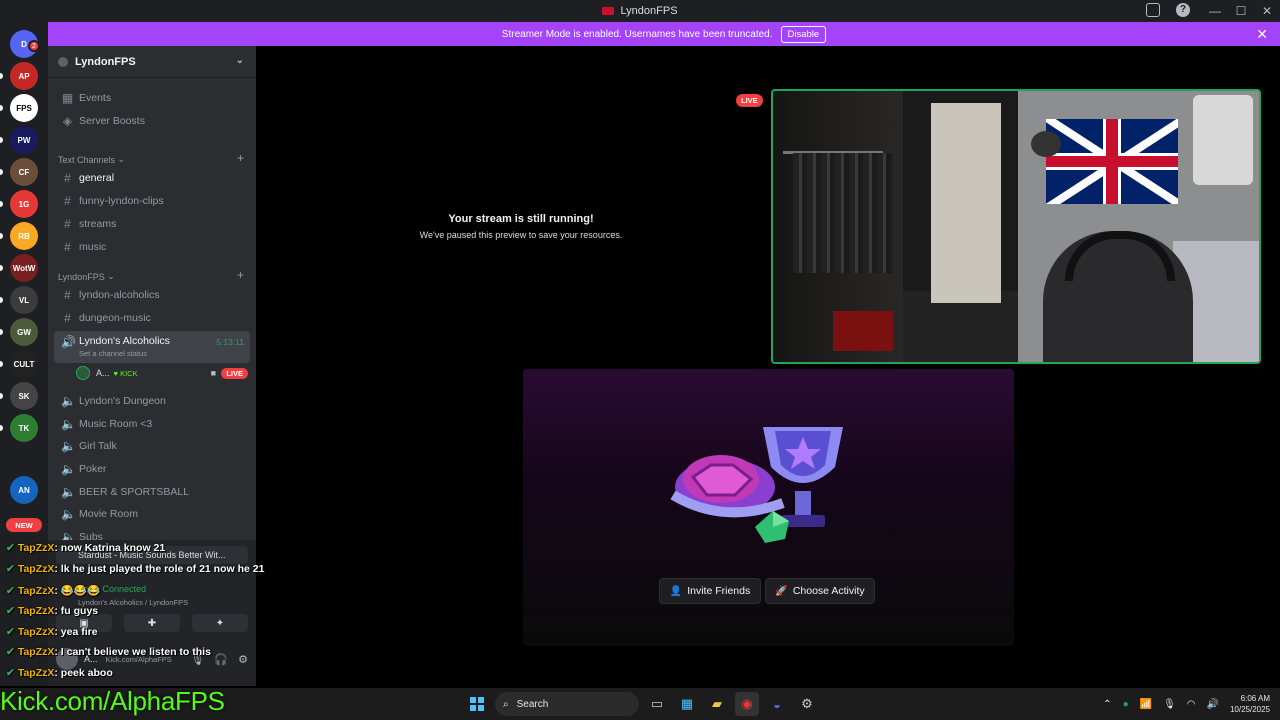 The width and height of the screenshot is (1280, 720). Describe the element at coordinates (24, 236) in the screenshot. I see `server-icon: RB` at that location.